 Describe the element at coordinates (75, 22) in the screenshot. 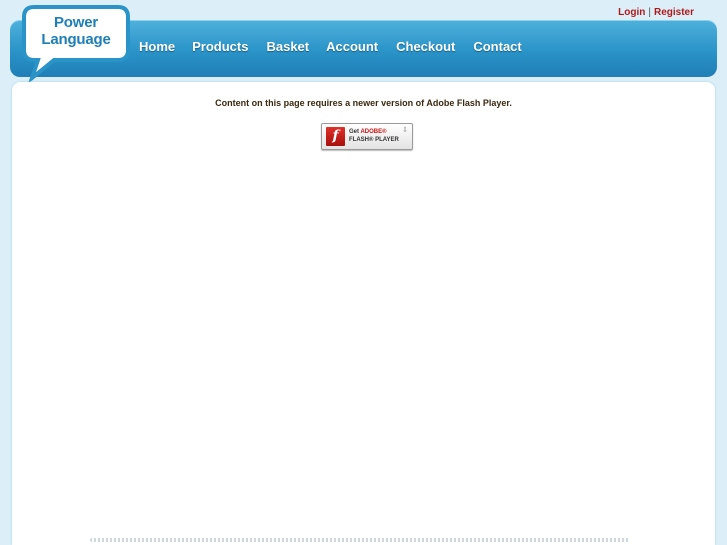

I see `logo-line1: Power` at that location.